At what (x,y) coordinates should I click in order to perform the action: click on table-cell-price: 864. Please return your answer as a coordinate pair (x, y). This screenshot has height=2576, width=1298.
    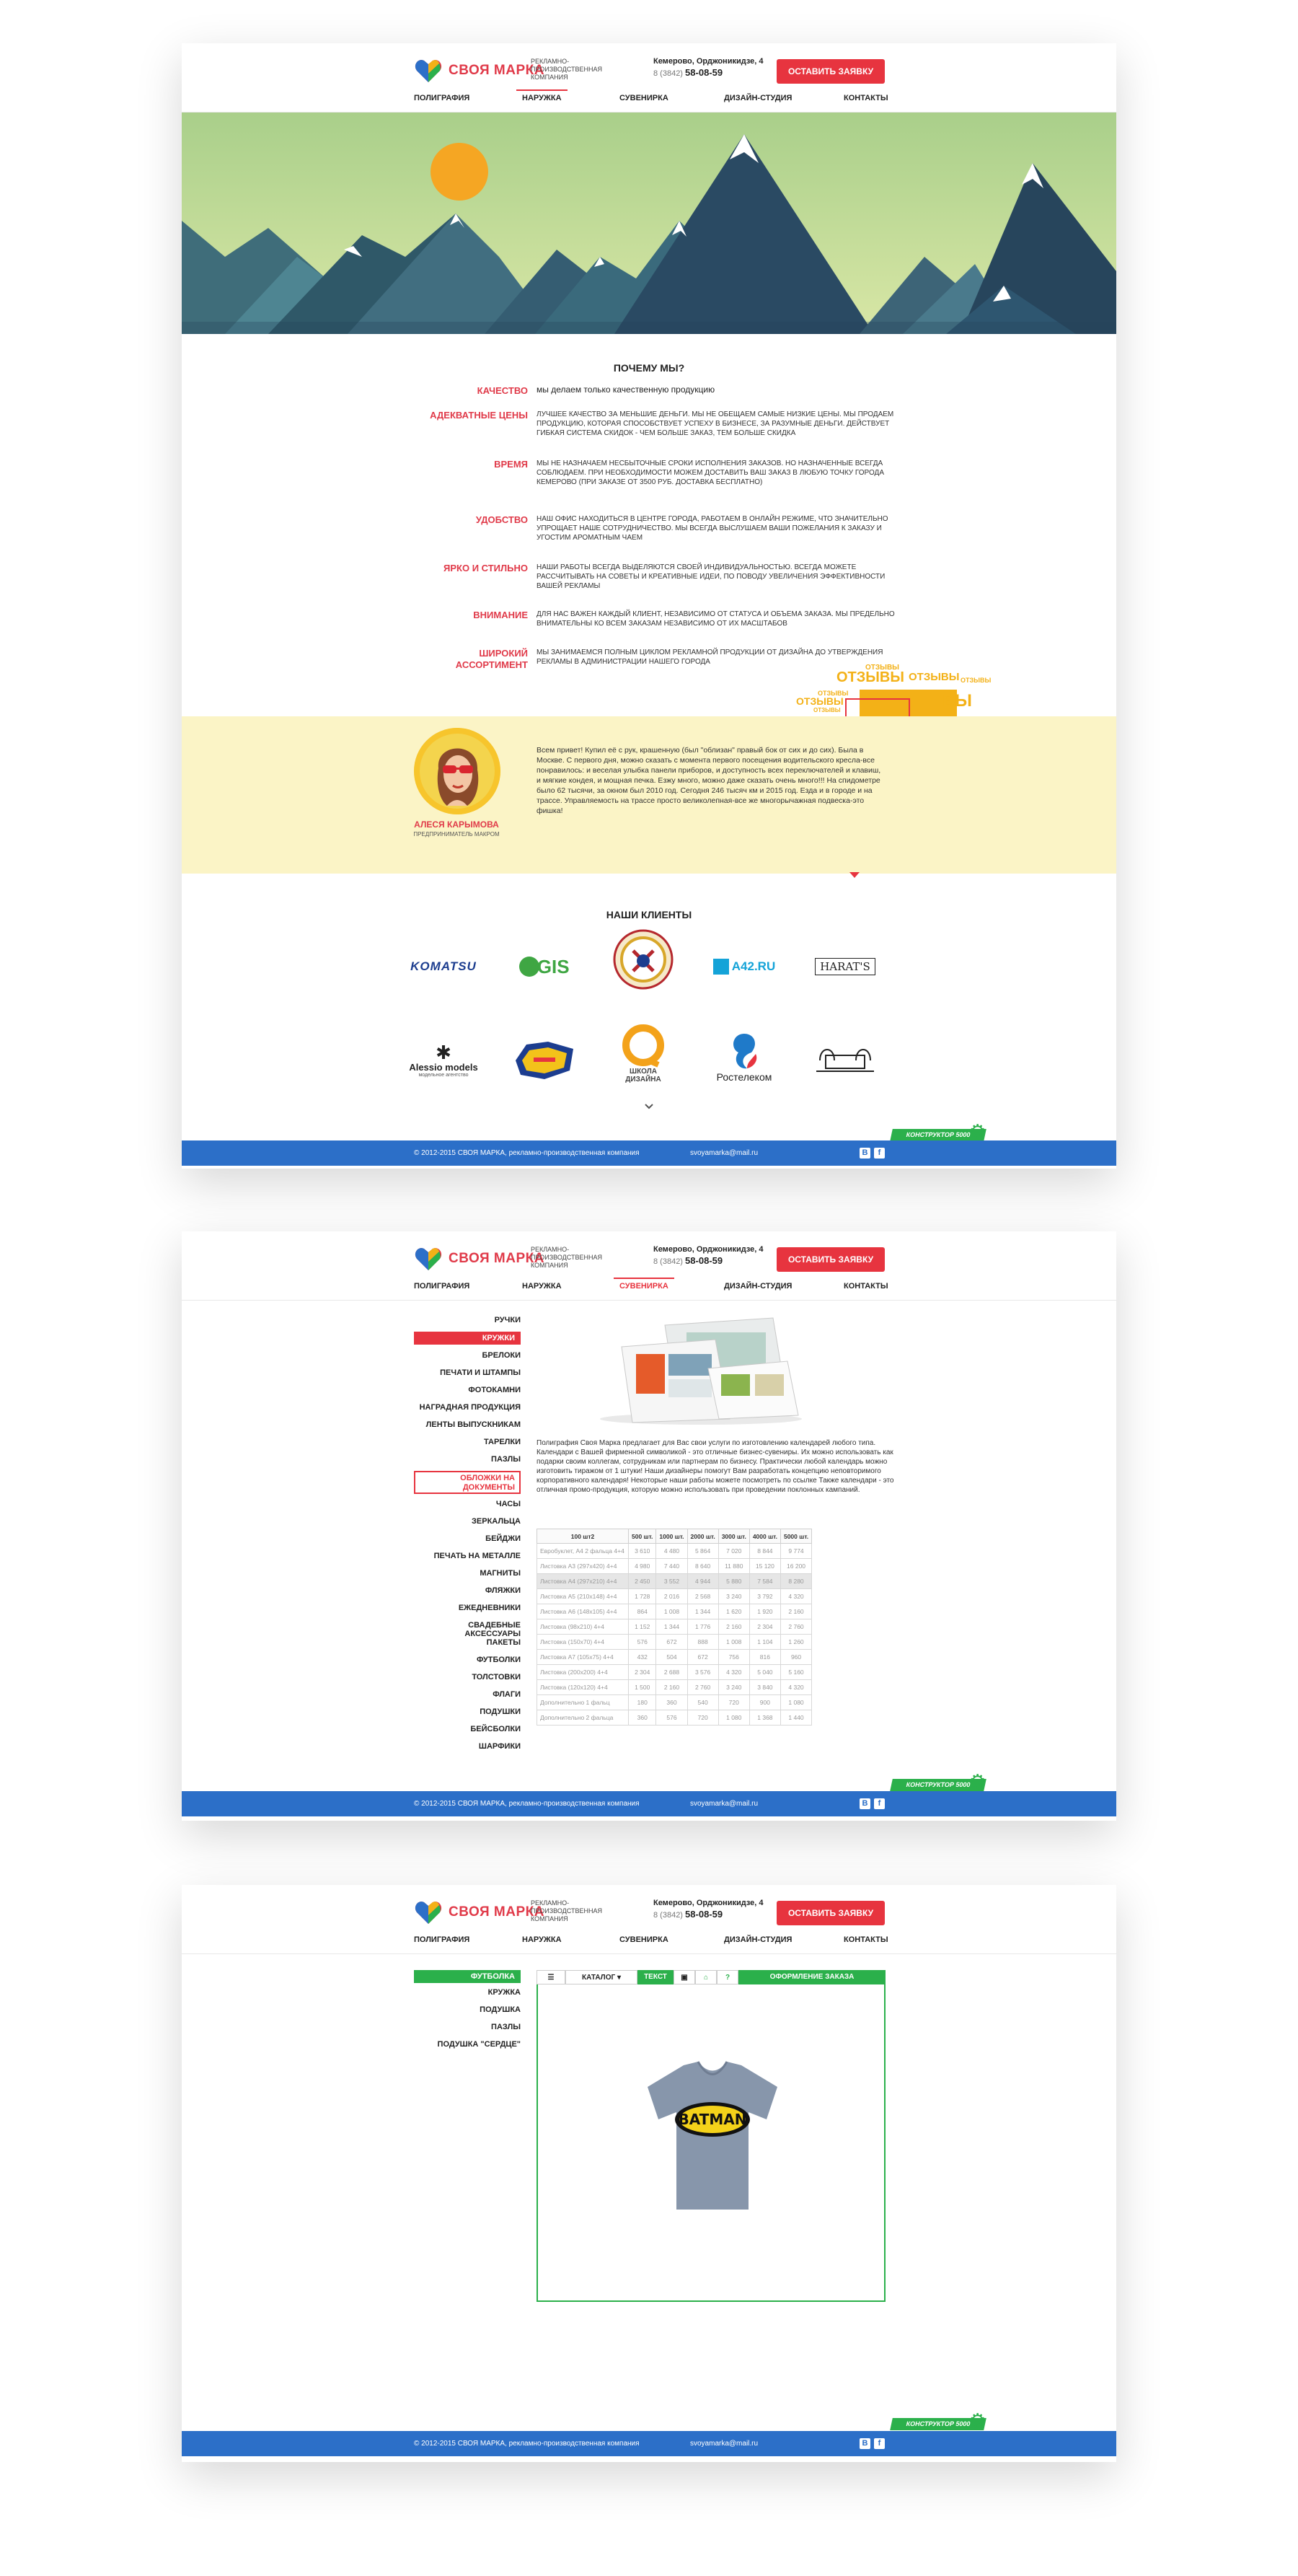
    Looking at the image, I should click on (642, 1611).